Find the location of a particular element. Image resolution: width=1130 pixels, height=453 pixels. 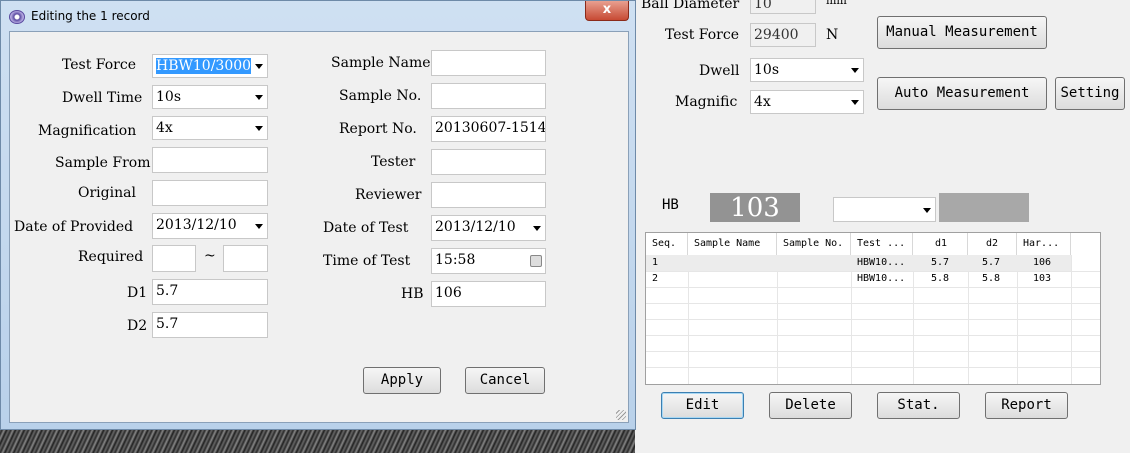

col-header-d1: d1 is located at coordinates (940, 244).